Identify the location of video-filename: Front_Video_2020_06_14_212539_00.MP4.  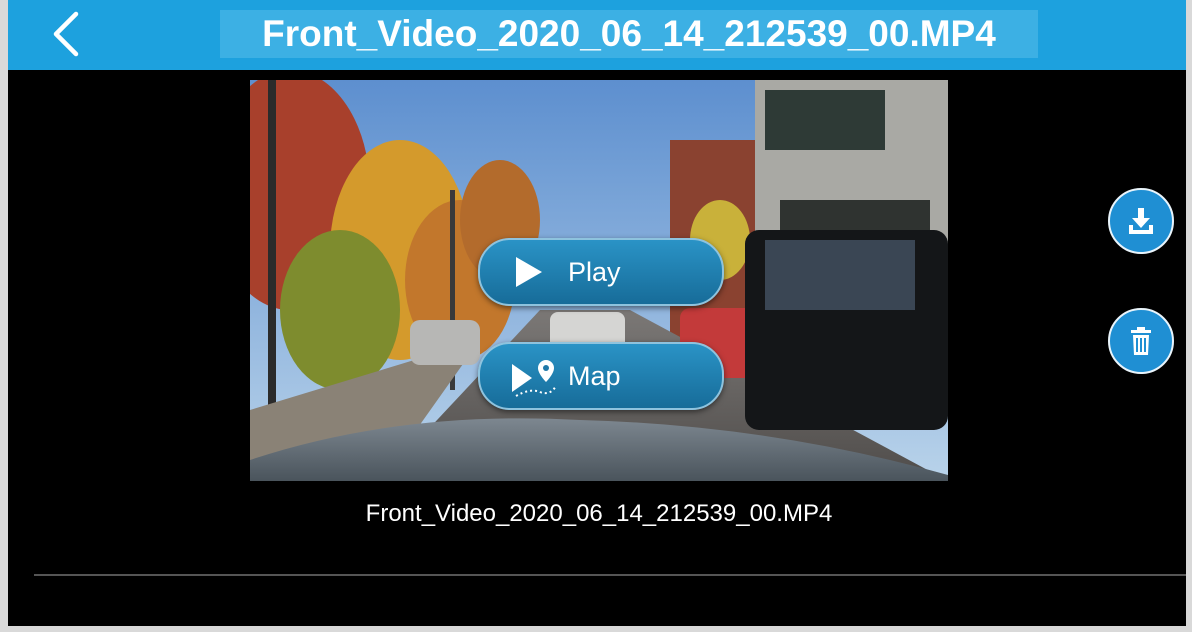
(599, 513).